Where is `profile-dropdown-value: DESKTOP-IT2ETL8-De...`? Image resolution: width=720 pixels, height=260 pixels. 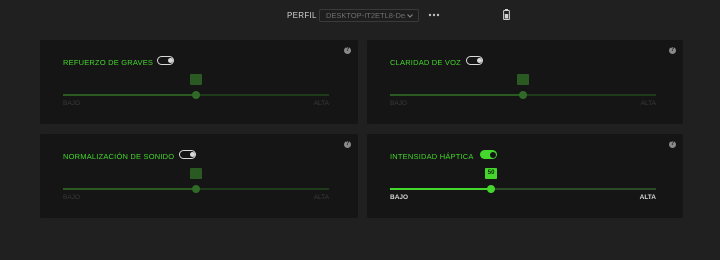 profile-dropdown-value: DESKTOP-IT2ETL8-De... is located at coordinates (366, 15).